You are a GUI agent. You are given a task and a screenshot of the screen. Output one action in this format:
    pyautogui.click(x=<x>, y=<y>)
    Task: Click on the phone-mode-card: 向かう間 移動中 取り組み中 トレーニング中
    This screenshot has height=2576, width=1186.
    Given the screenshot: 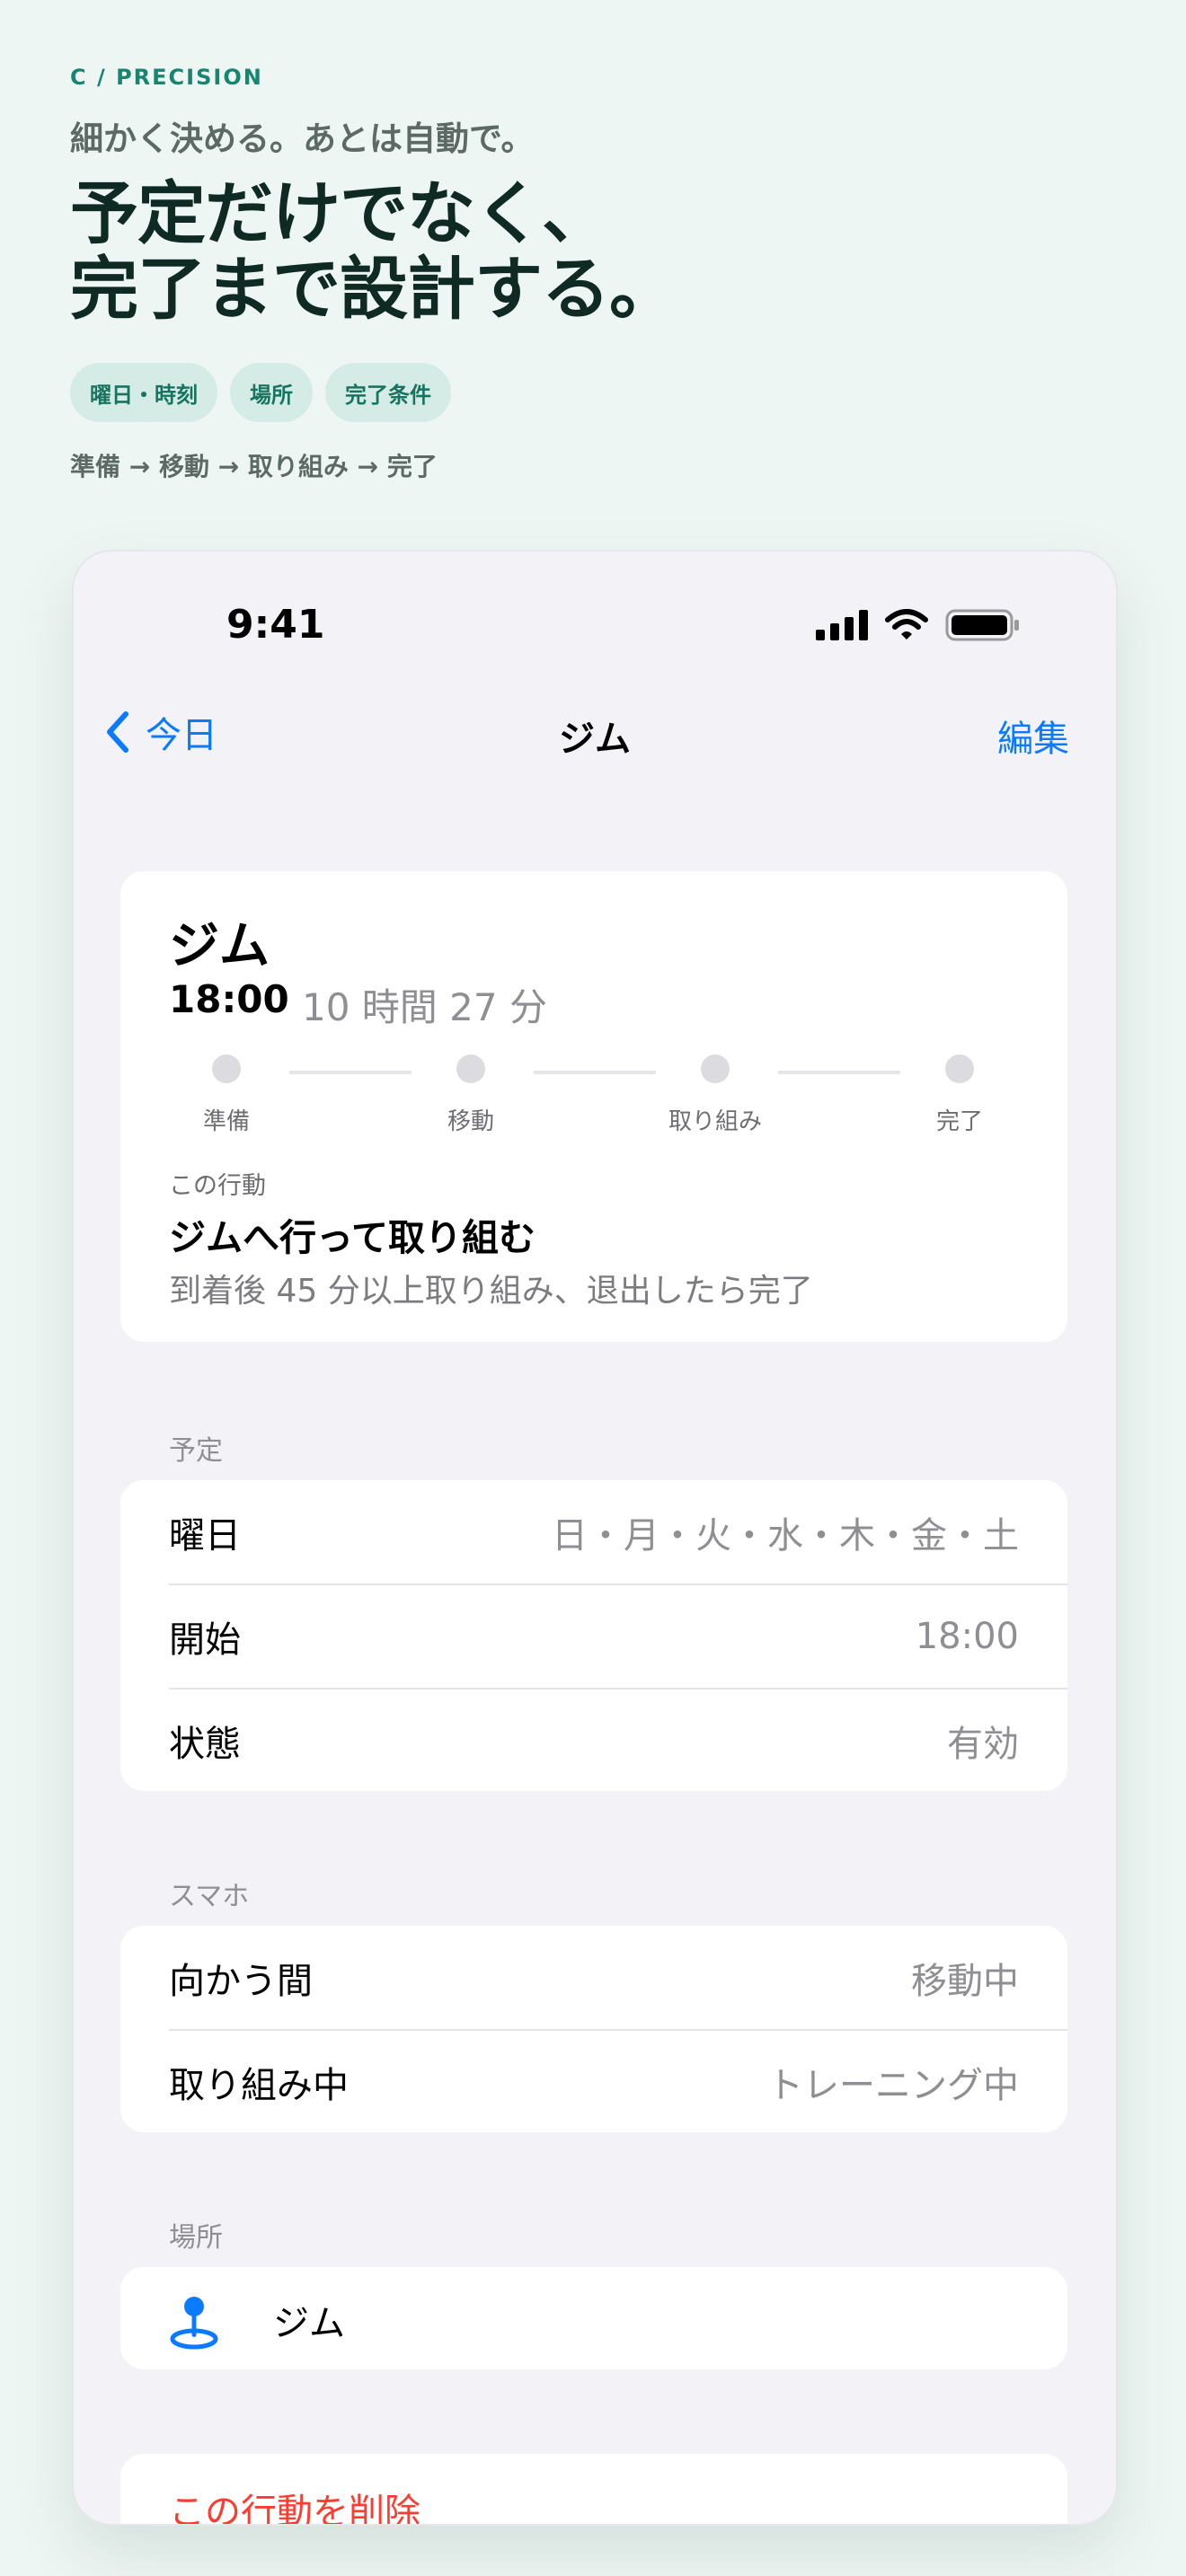 What is the action you would take?
    pyautogui.click(x=593, y=2029)
    